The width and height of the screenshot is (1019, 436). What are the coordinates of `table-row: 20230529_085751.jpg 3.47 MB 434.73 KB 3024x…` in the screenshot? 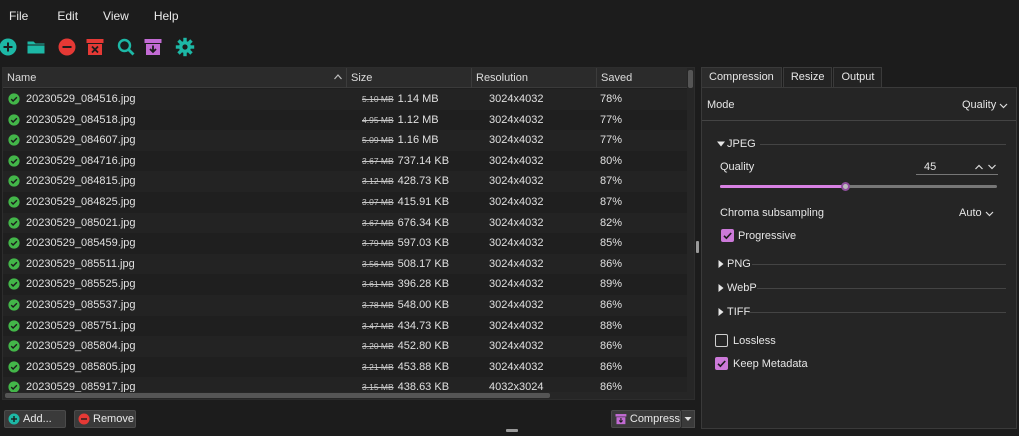 It's located at (345, 326).